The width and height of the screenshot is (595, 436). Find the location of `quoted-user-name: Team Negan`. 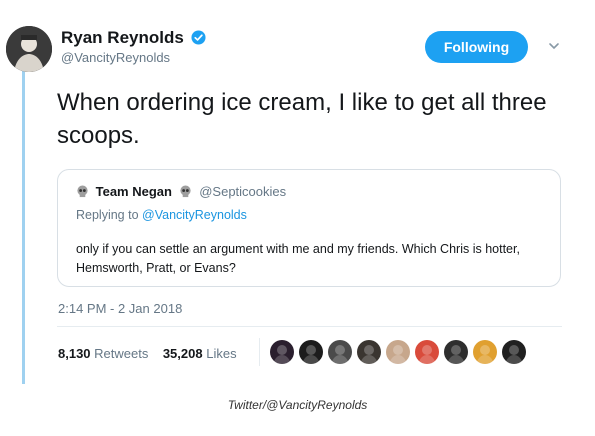

quoted-user-name: Team Negan is located at coordinates (134, 191).